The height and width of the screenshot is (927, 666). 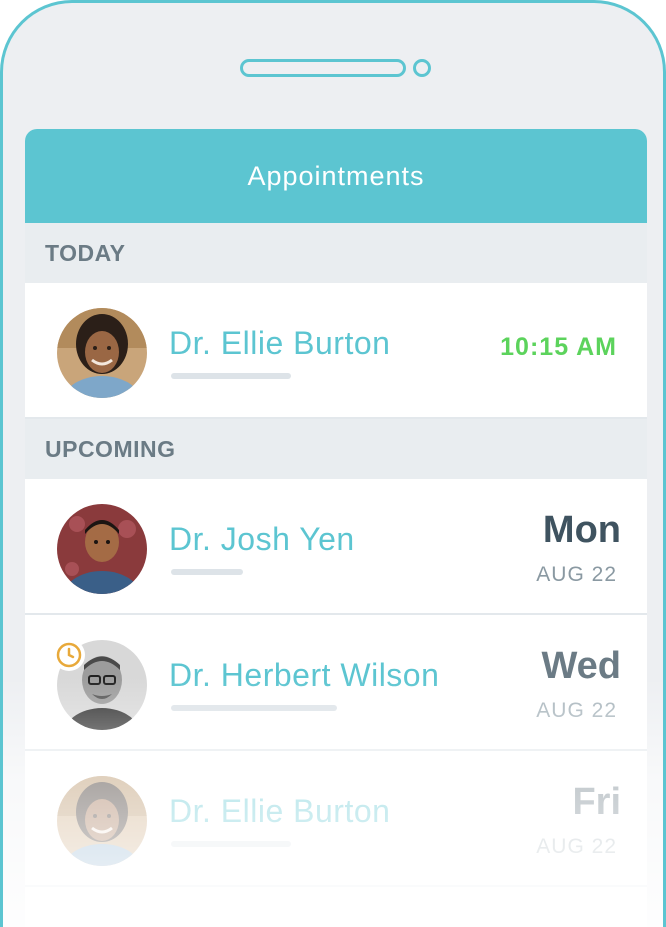 I want to click on appointment-row-ellie-upcoming: Dr. Ellie Burton Fri AUG 22, so click(x=336, y=819).